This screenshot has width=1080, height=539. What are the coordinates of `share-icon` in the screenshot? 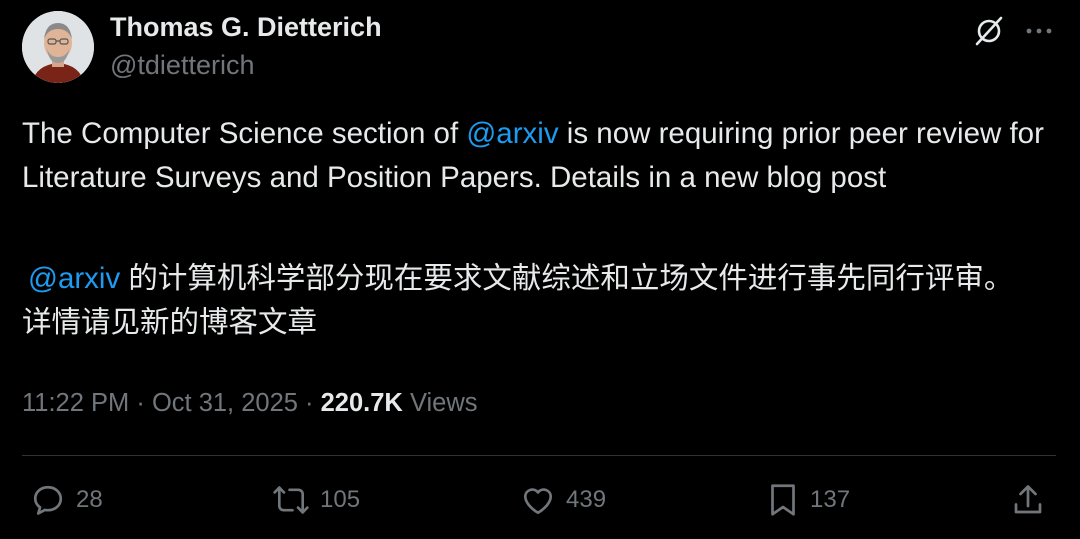 It's located at (1028, 499).